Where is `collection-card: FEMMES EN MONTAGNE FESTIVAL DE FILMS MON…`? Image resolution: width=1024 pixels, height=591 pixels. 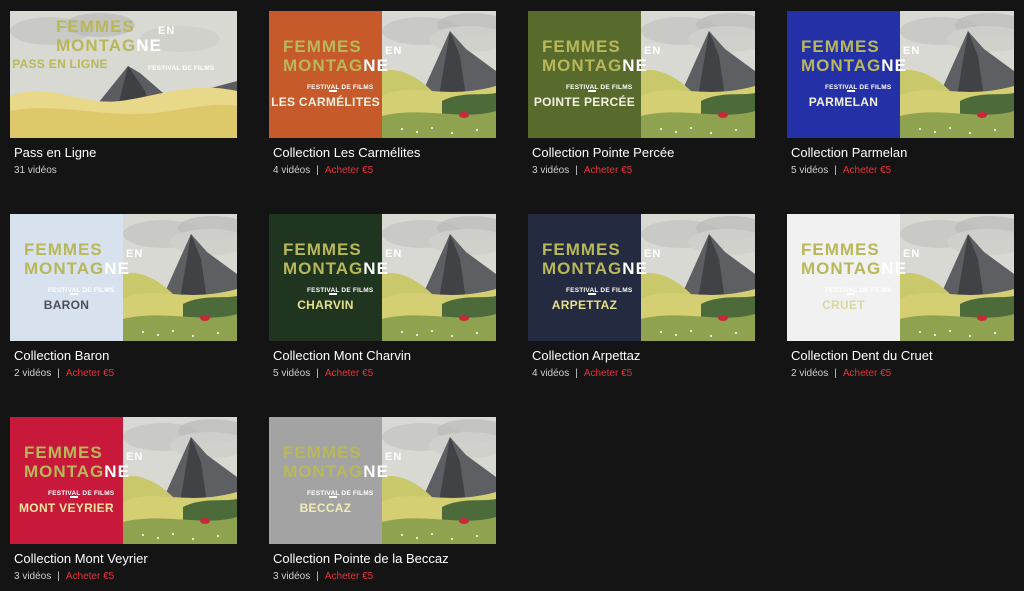
collection-card: FEMMES EN MONTAGNE FESTIVAL DE FILMS MON… is located at coordinates (123, 499).